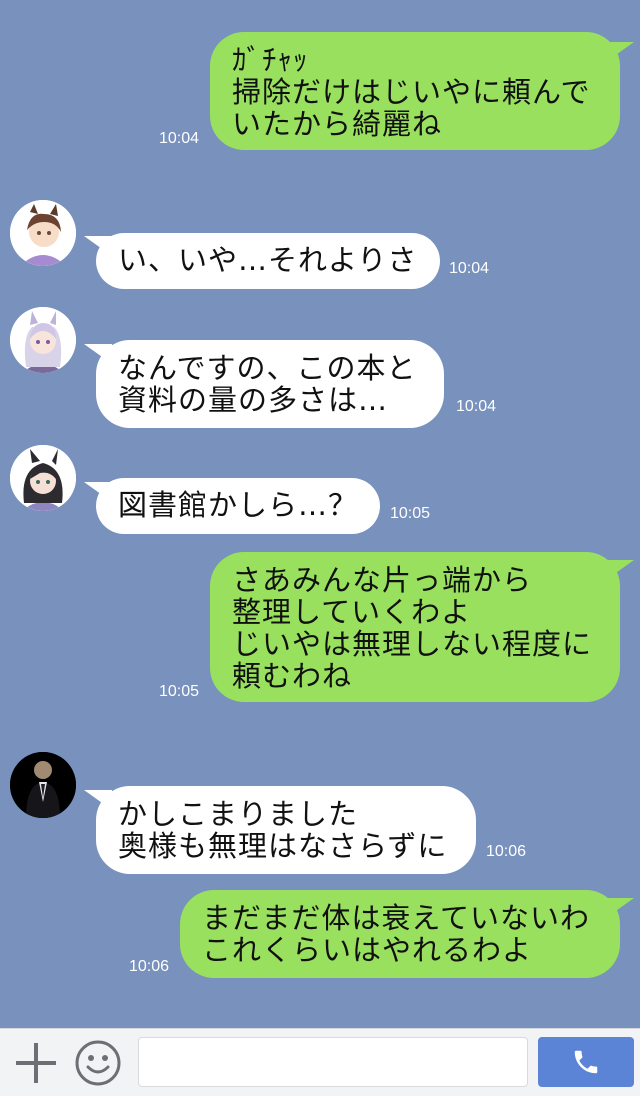  What do you see at coordinates (43, 340) in the screenshot?
I see `girl-silver-hair-avatar` at bounding box center [43, 340].